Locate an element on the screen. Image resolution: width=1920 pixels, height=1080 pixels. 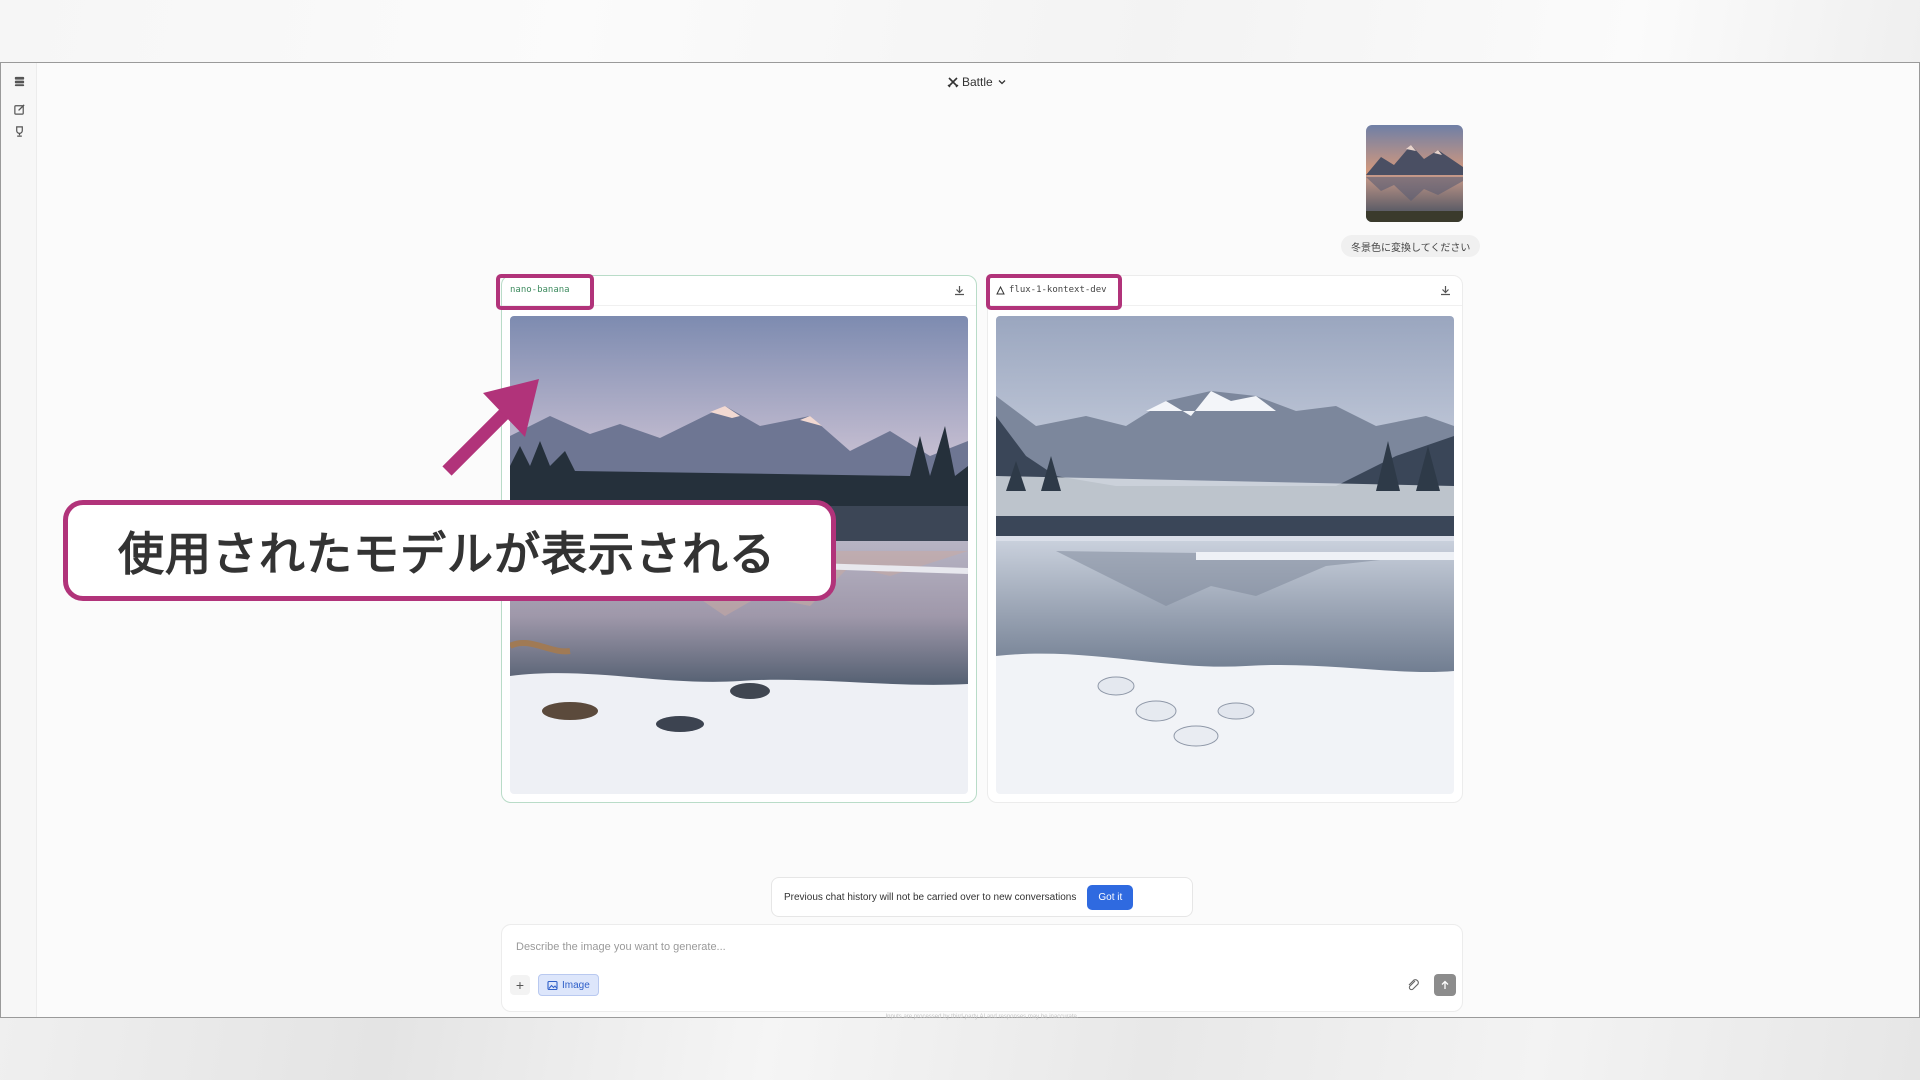
result-card-b: flux-1-kontext-dev is located at coordinates (1225, 539).